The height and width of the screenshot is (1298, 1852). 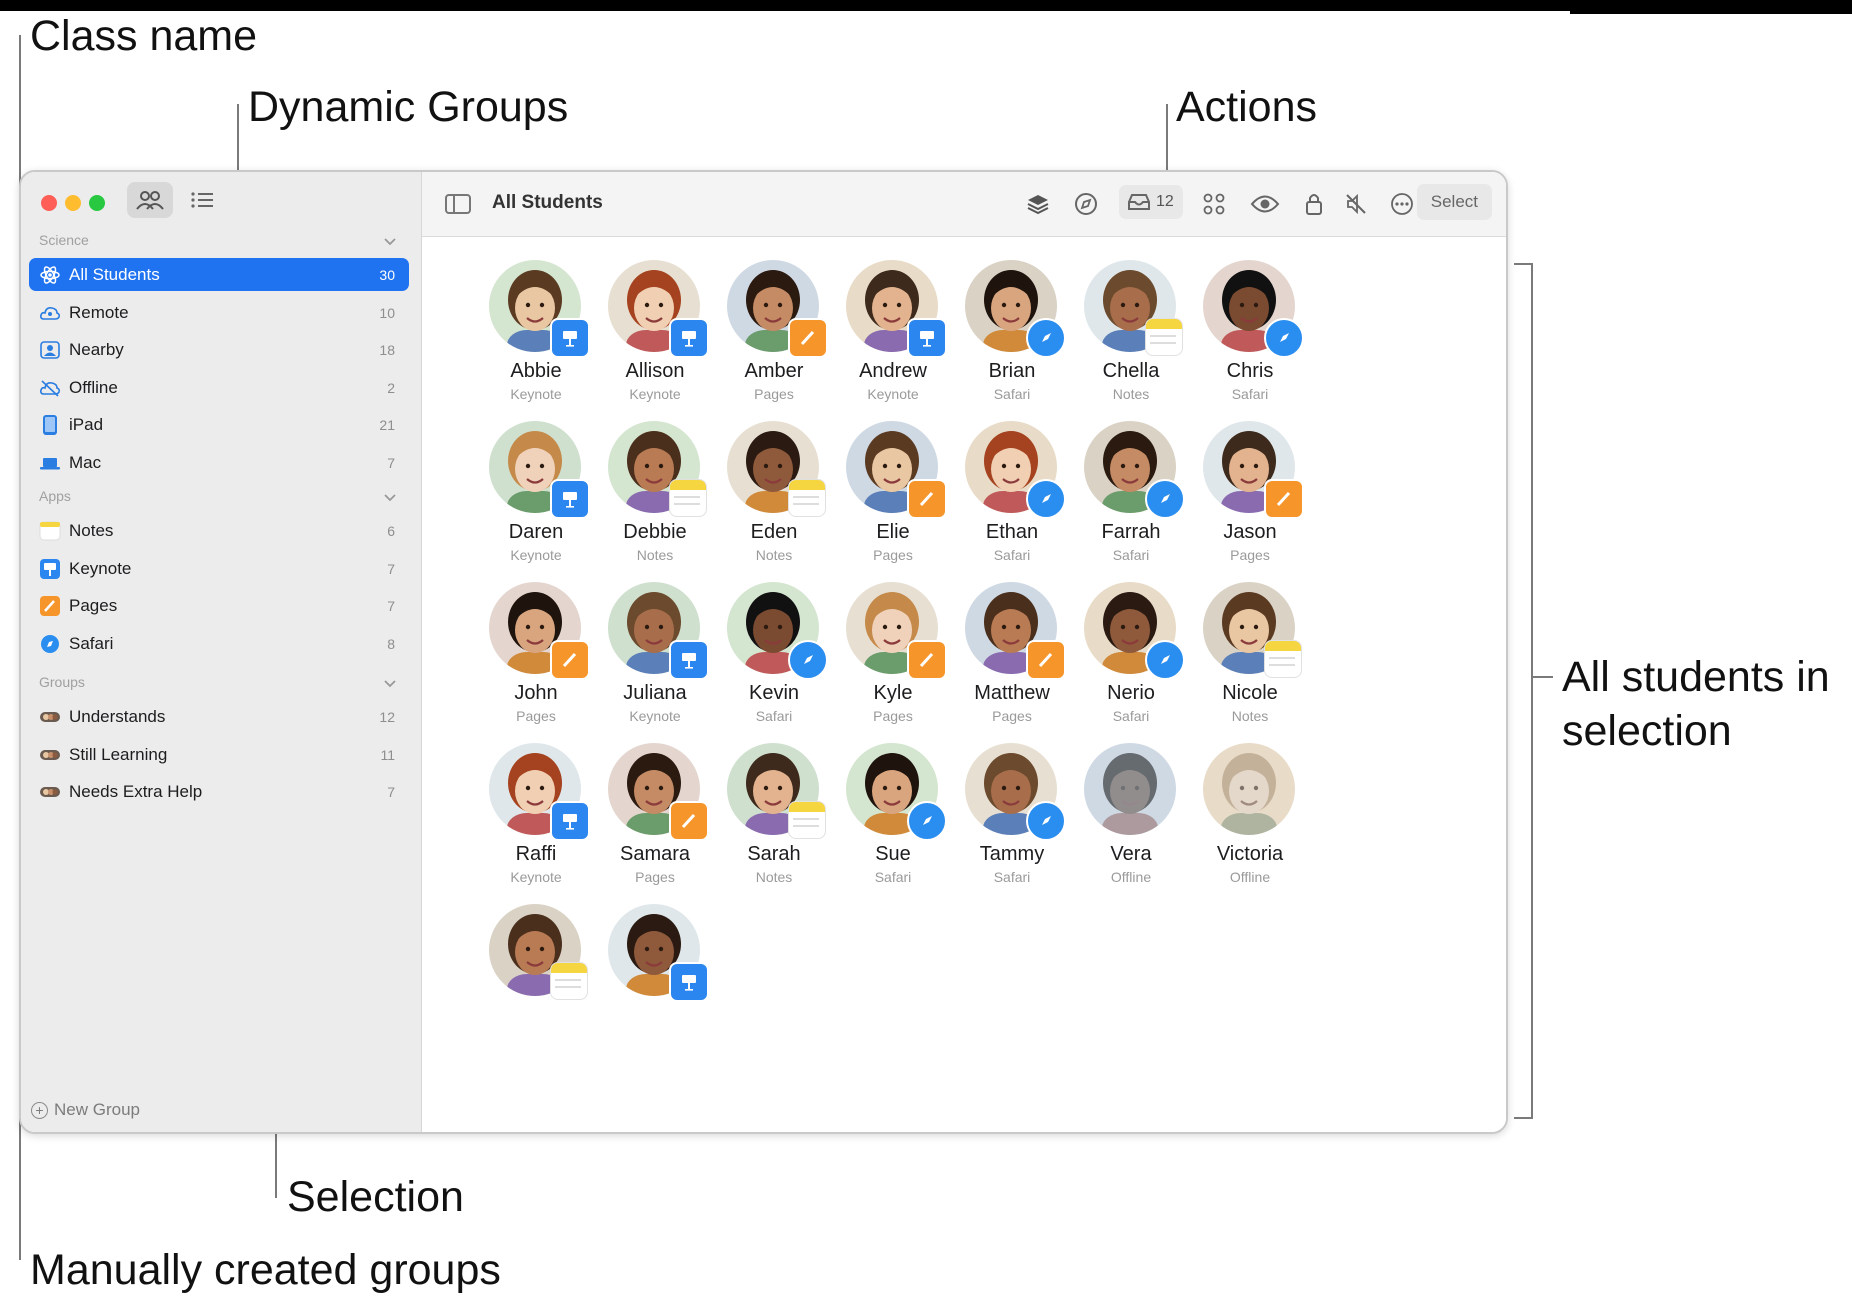 What do you see at coordinates (1314, 204) in the screenshot?
I see `lock-button` at bounding box center [1314, 204].